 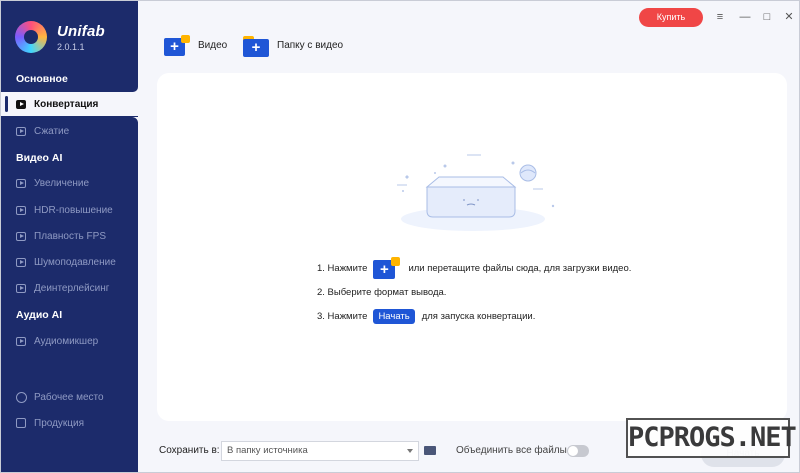 I want to click on audio-mixer-icon, so click(x=21, y=341).